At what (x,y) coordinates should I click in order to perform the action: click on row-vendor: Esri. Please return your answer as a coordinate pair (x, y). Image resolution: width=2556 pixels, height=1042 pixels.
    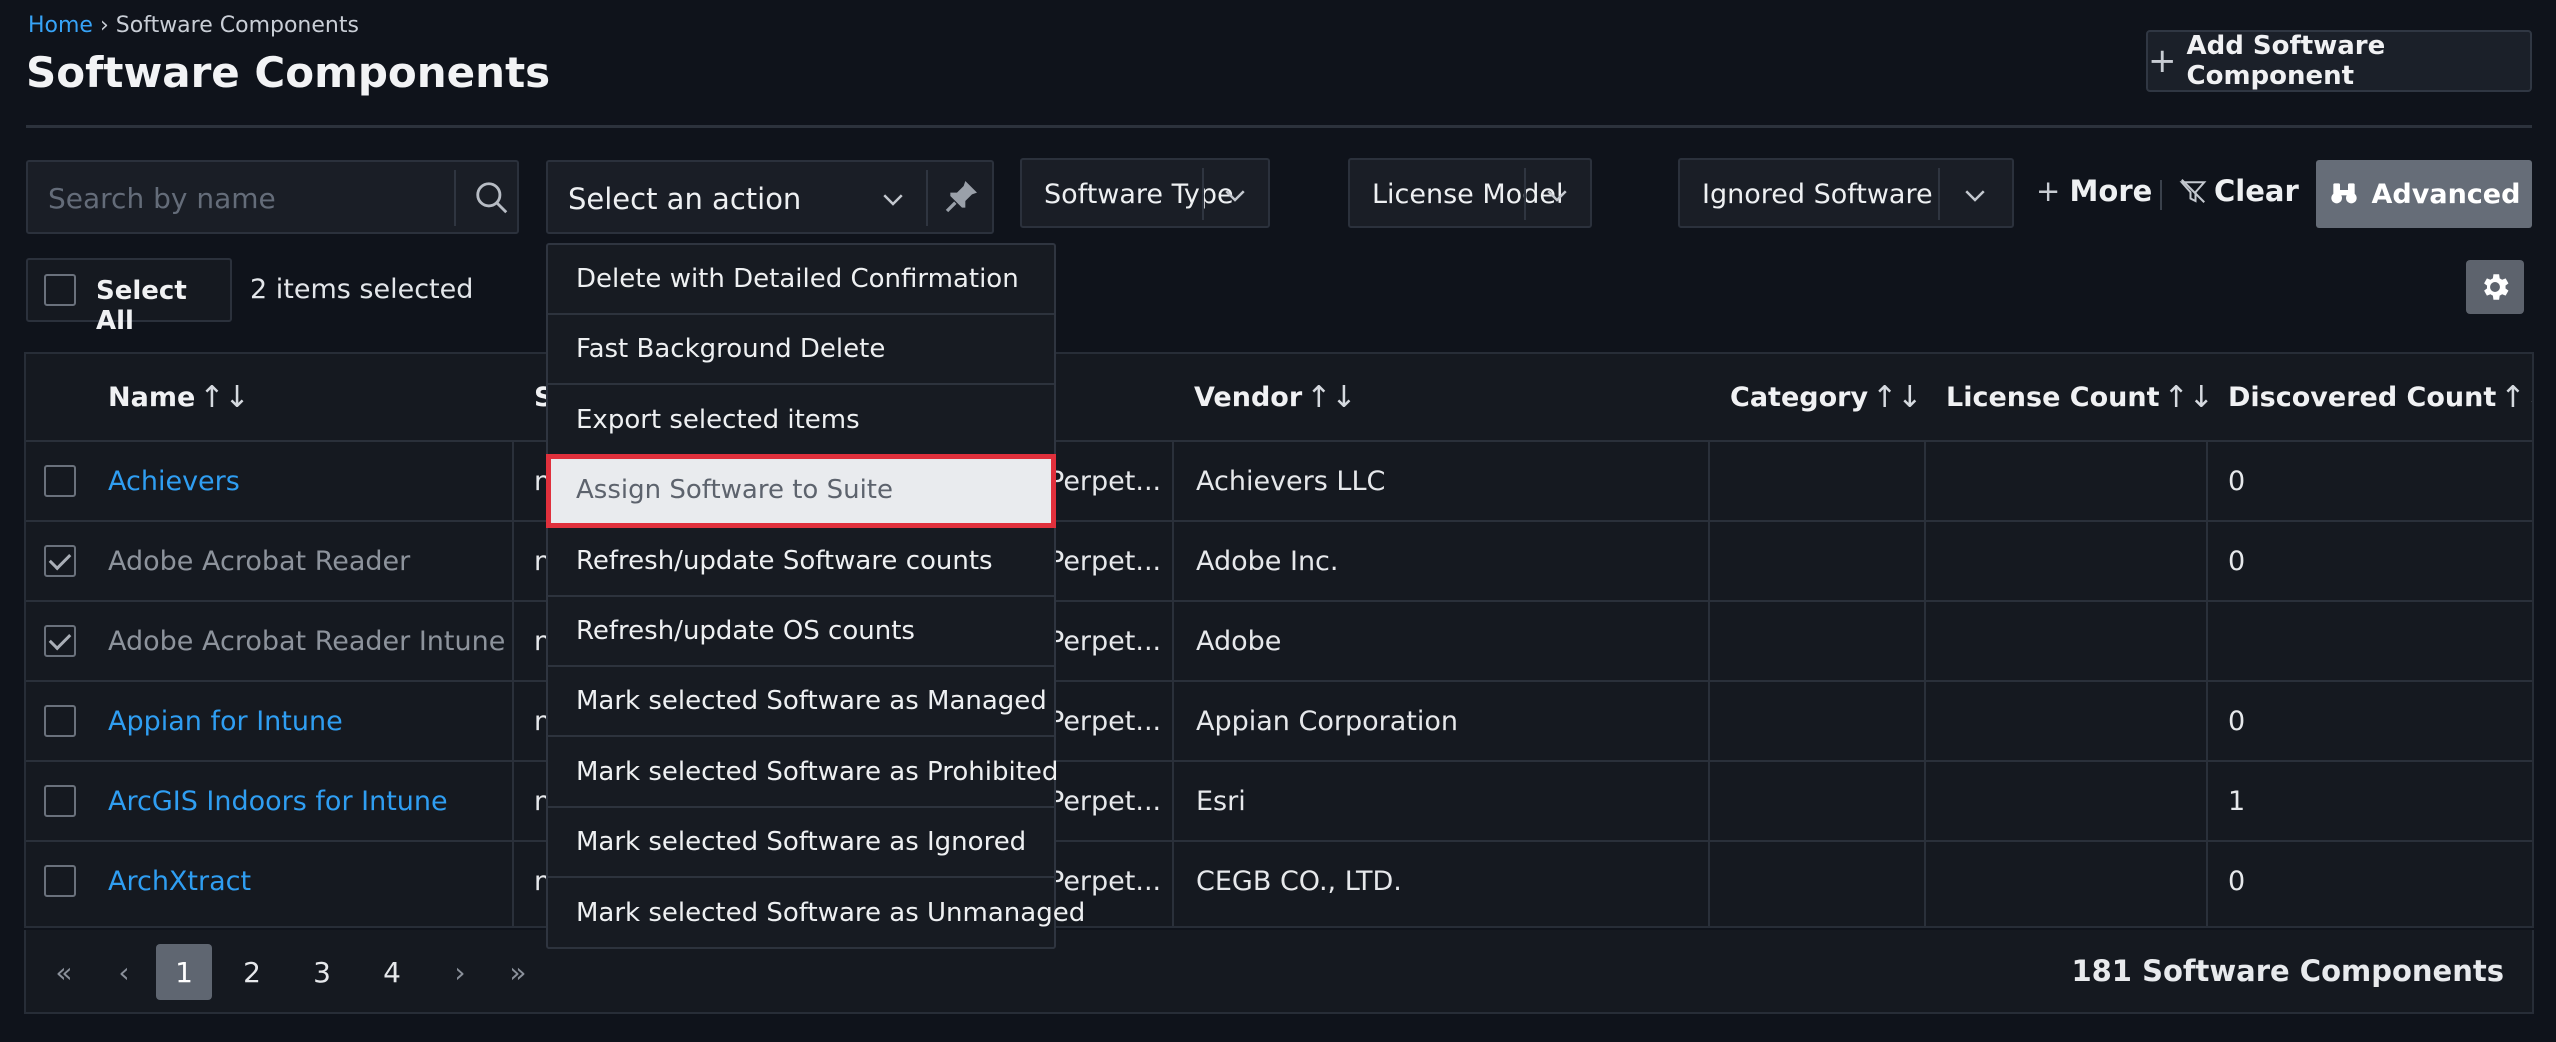
    Looking at the image, I should click on (1221, 801).